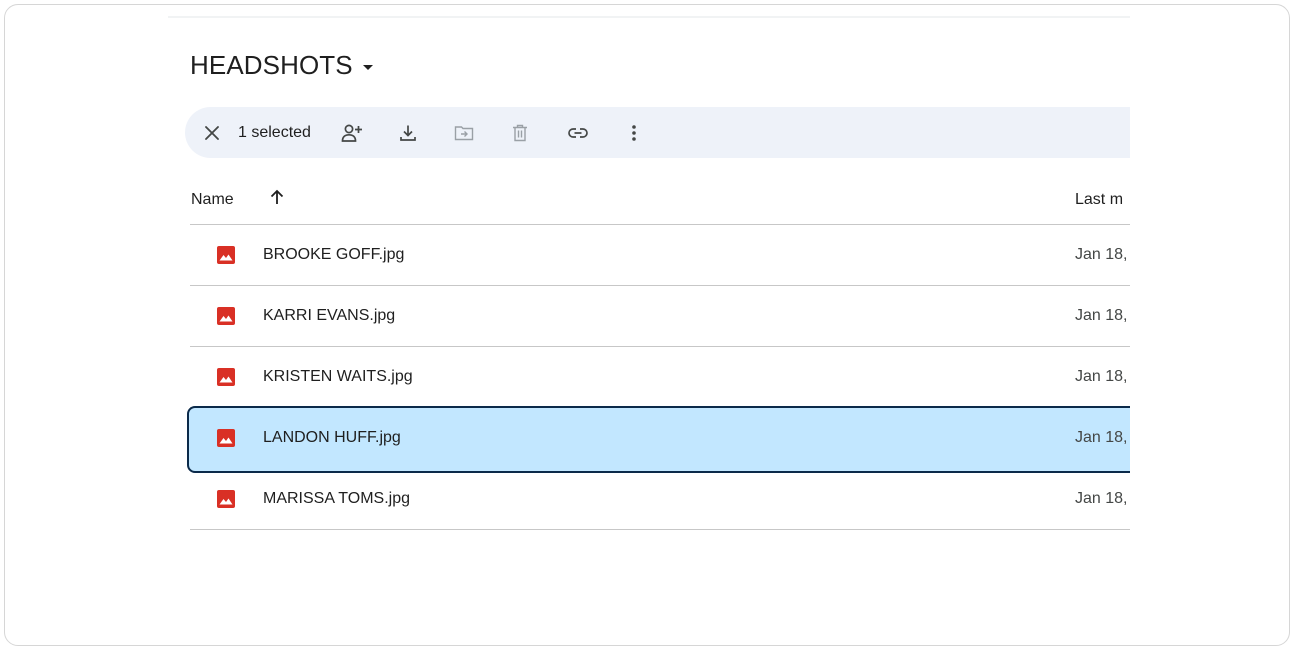 The image size is (1294, 646). What do you see at coordinates (408, 133) in the screenshot?
I see `download-icon` at bounding box center [408, 133].